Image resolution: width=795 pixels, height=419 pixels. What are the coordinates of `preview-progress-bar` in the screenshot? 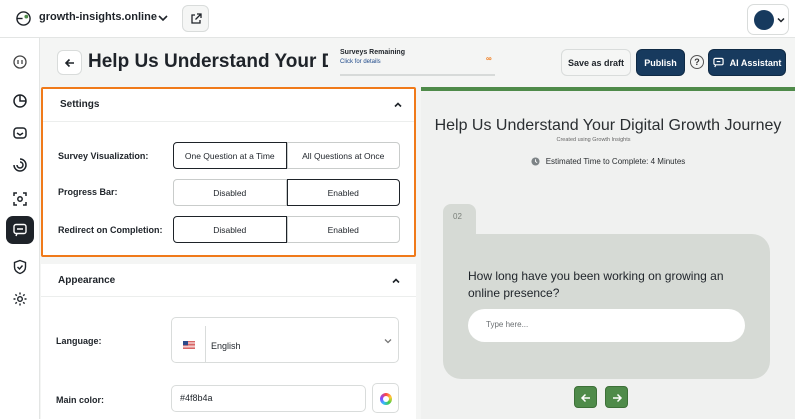 It's located at (608, 89).